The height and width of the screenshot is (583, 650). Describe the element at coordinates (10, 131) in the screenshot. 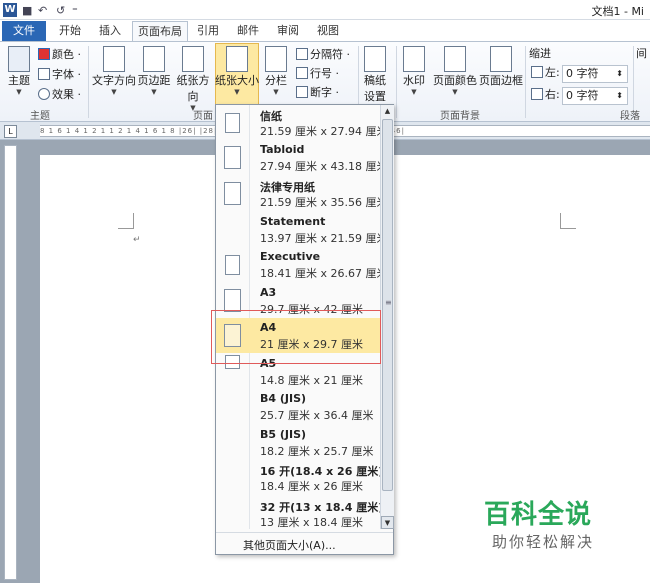

I see `tab-stop-selector: L` at that location.